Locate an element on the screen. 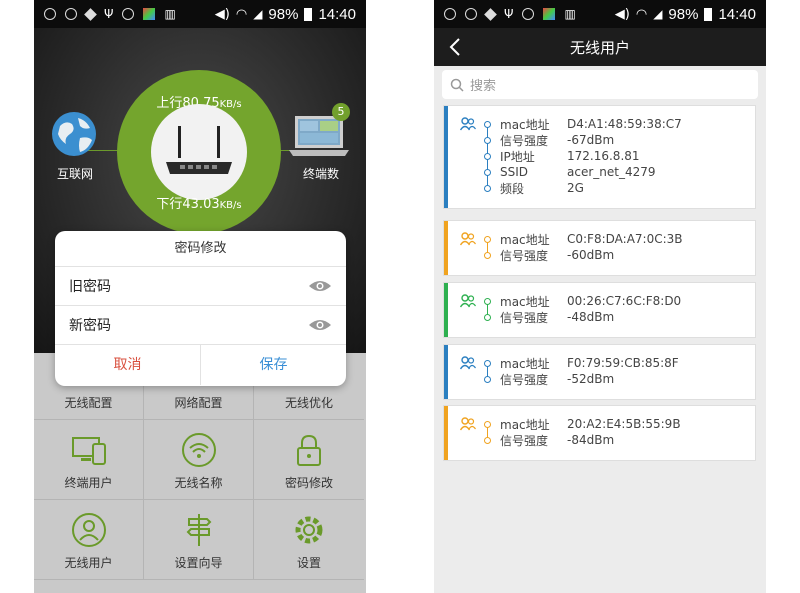 The image size is (800, 593). user-field-row: mac地址 D4:A1:48:59:38:C7 is located at coordinates (583, 124).